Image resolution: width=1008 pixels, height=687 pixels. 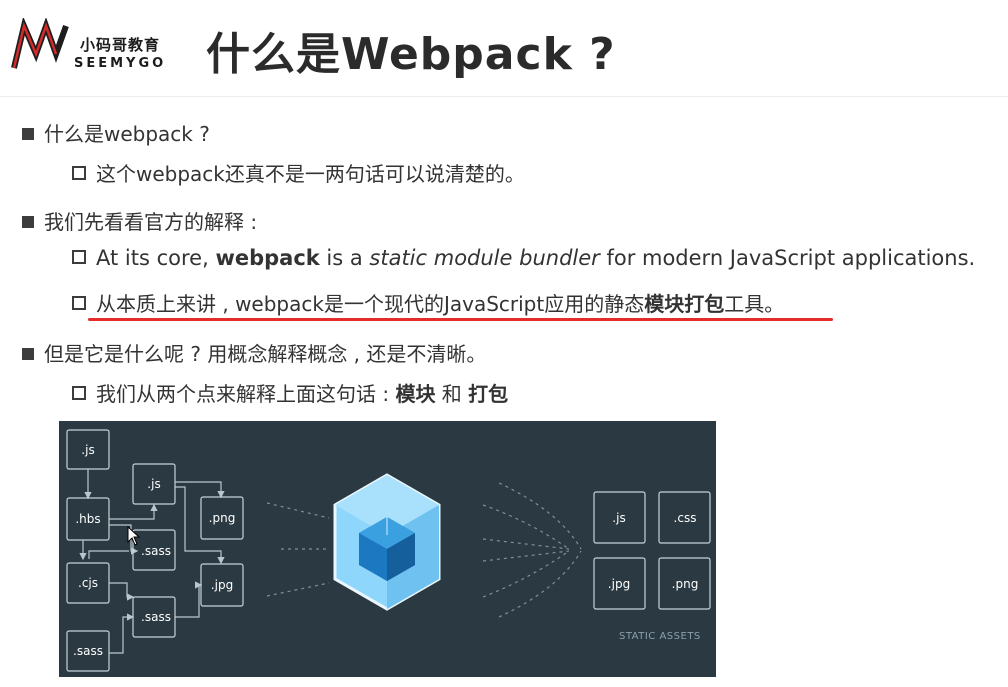 What do you see at coordinates (754, 304) in the screenshot?
I see `translation-text: 工具。` at bounding box center [754, 304].